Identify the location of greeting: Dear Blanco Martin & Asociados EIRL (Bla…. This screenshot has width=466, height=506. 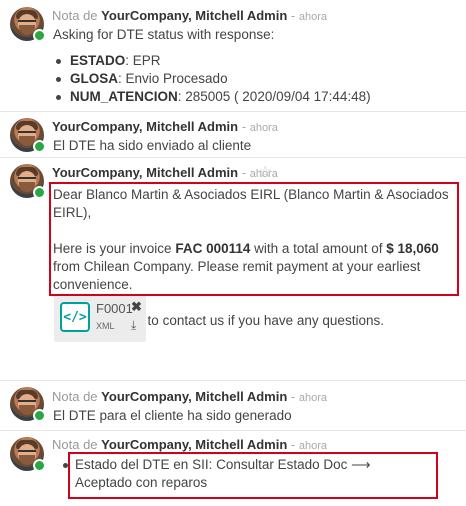
(251, 203).